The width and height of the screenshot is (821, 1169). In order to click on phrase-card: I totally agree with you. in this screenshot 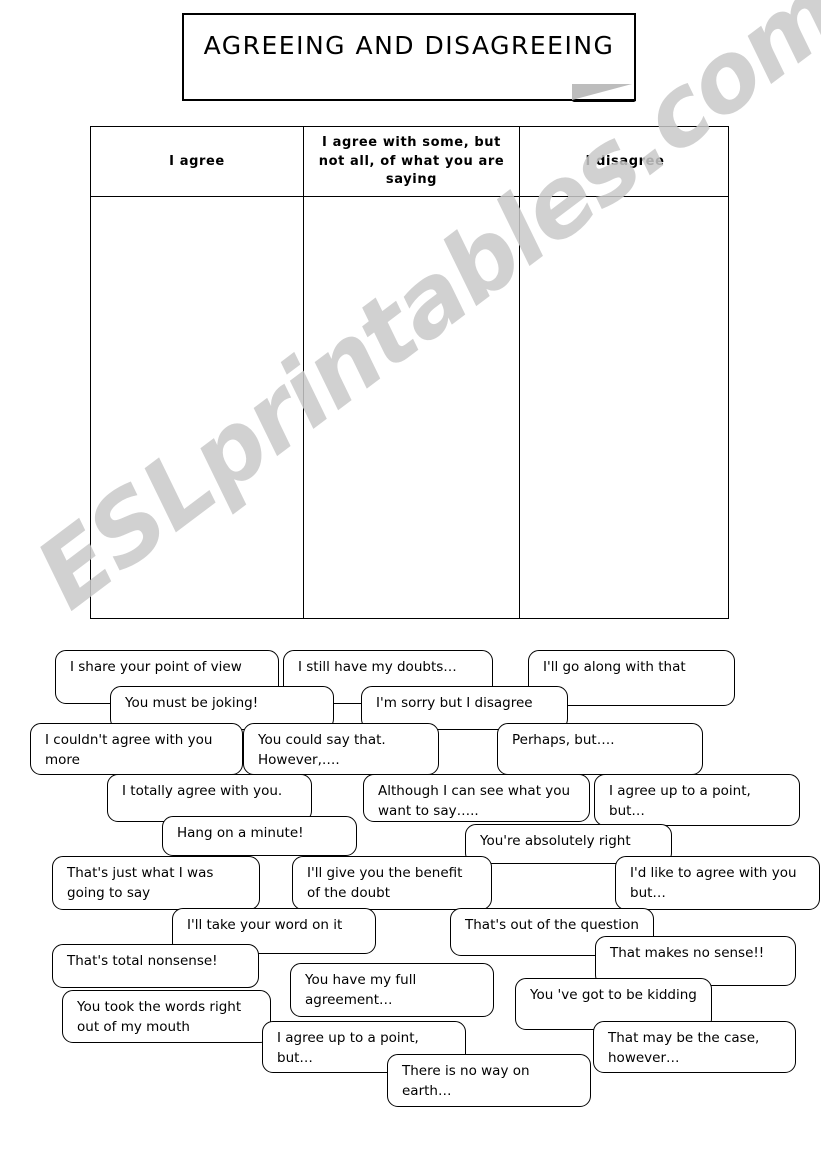, I will do `click(209, 798)`.